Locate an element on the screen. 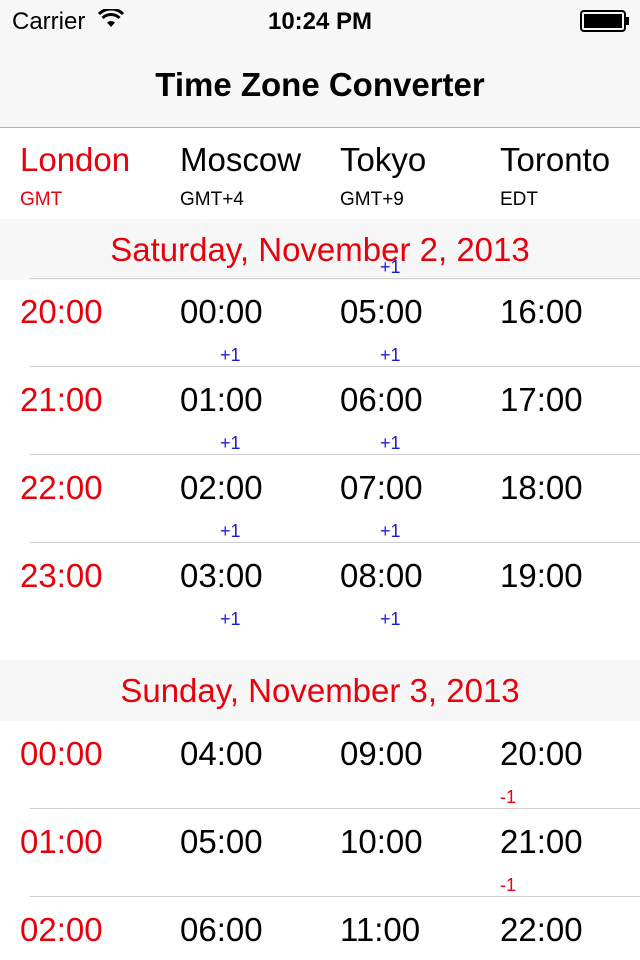  zone-offset-label: EDT is located at coordinates (519, 199).